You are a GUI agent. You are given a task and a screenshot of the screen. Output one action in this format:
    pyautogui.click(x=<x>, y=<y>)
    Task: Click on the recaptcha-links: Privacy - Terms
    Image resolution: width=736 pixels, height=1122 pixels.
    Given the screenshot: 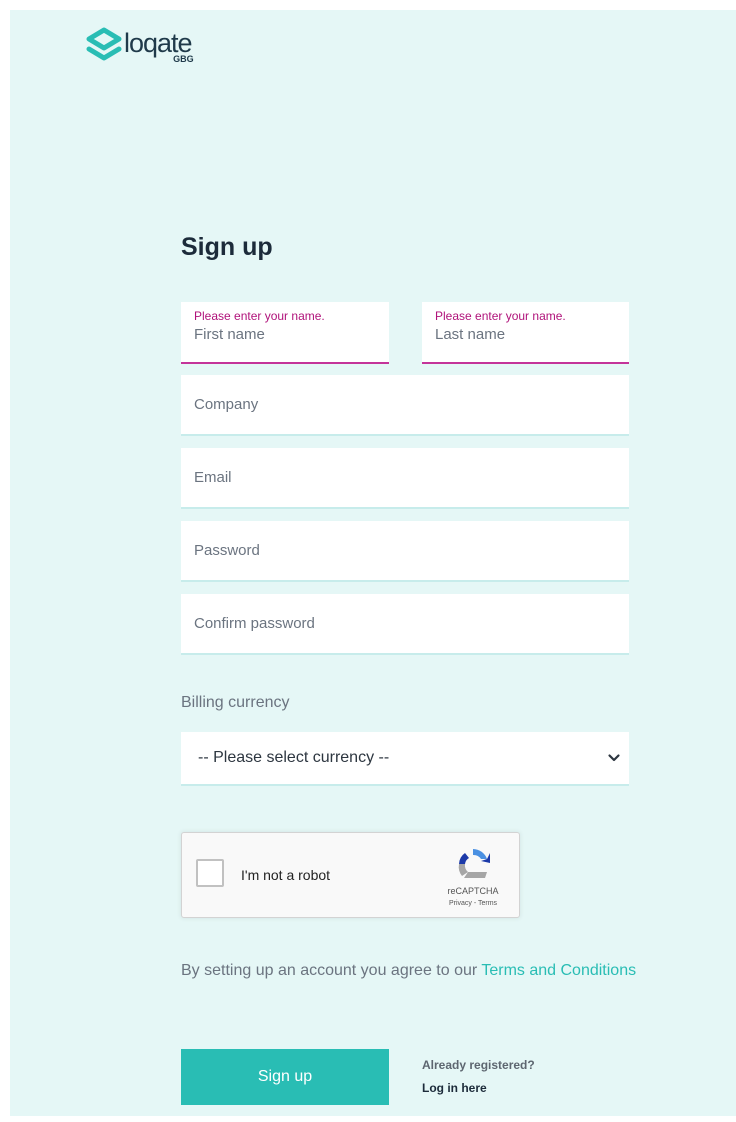 What is the action you would take?
    pyautogui.click(x=473, y=903)
    